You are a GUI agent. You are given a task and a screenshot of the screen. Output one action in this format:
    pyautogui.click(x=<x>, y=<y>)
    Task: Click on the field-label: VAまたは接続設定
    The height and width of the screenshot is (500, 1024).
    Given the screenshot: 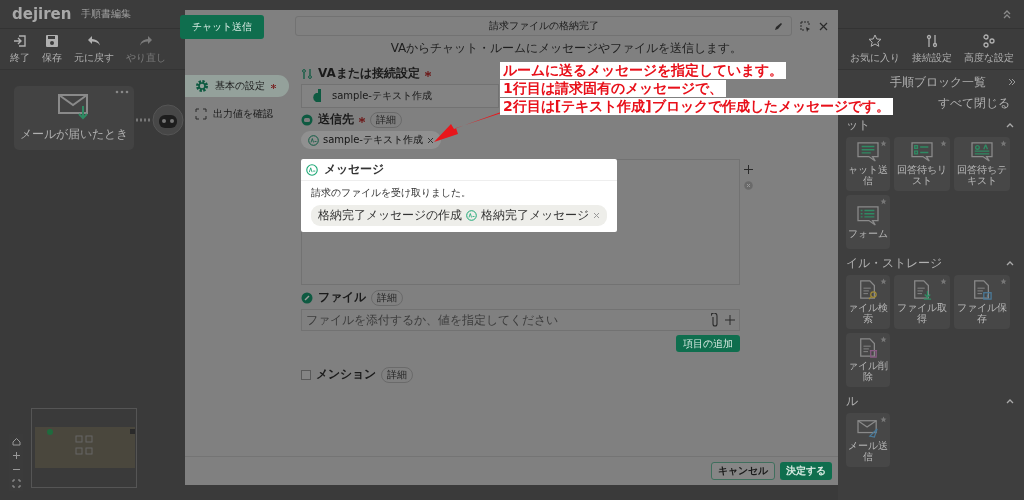 What is the action you would take?
    pyautogui.click(x=369, y=73)
    